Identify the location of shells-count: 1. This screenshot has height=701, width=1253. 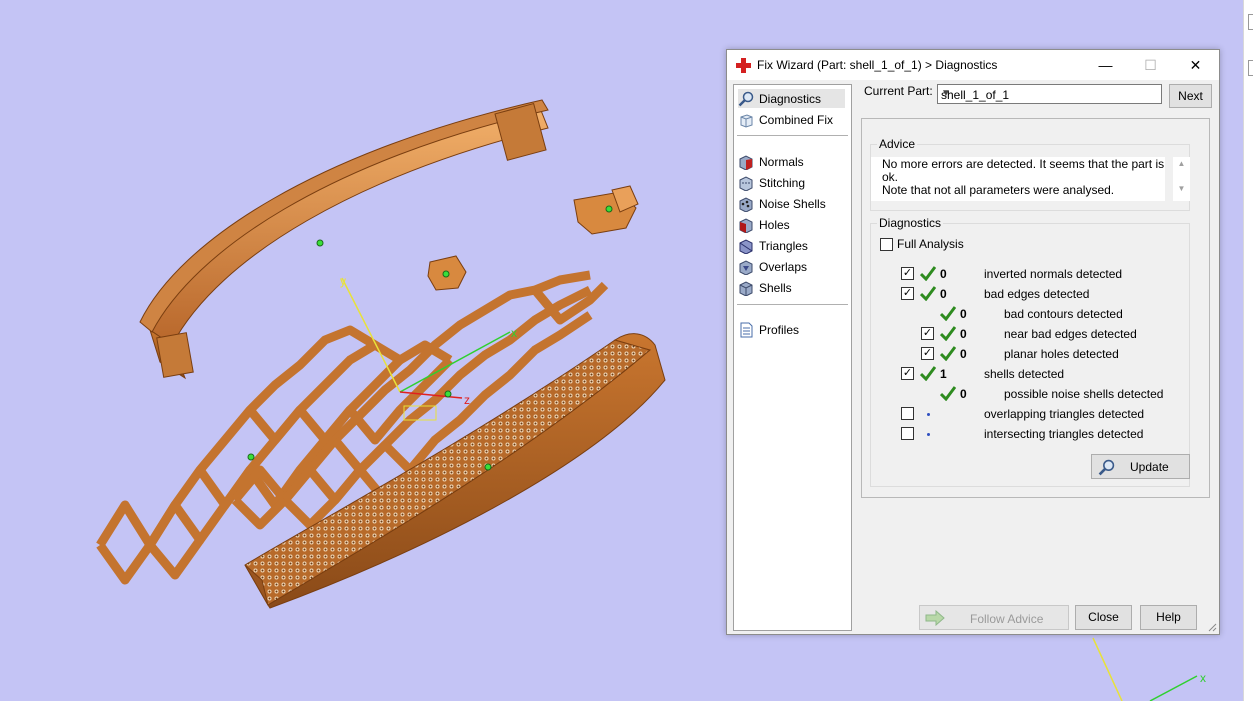
(943, 374).